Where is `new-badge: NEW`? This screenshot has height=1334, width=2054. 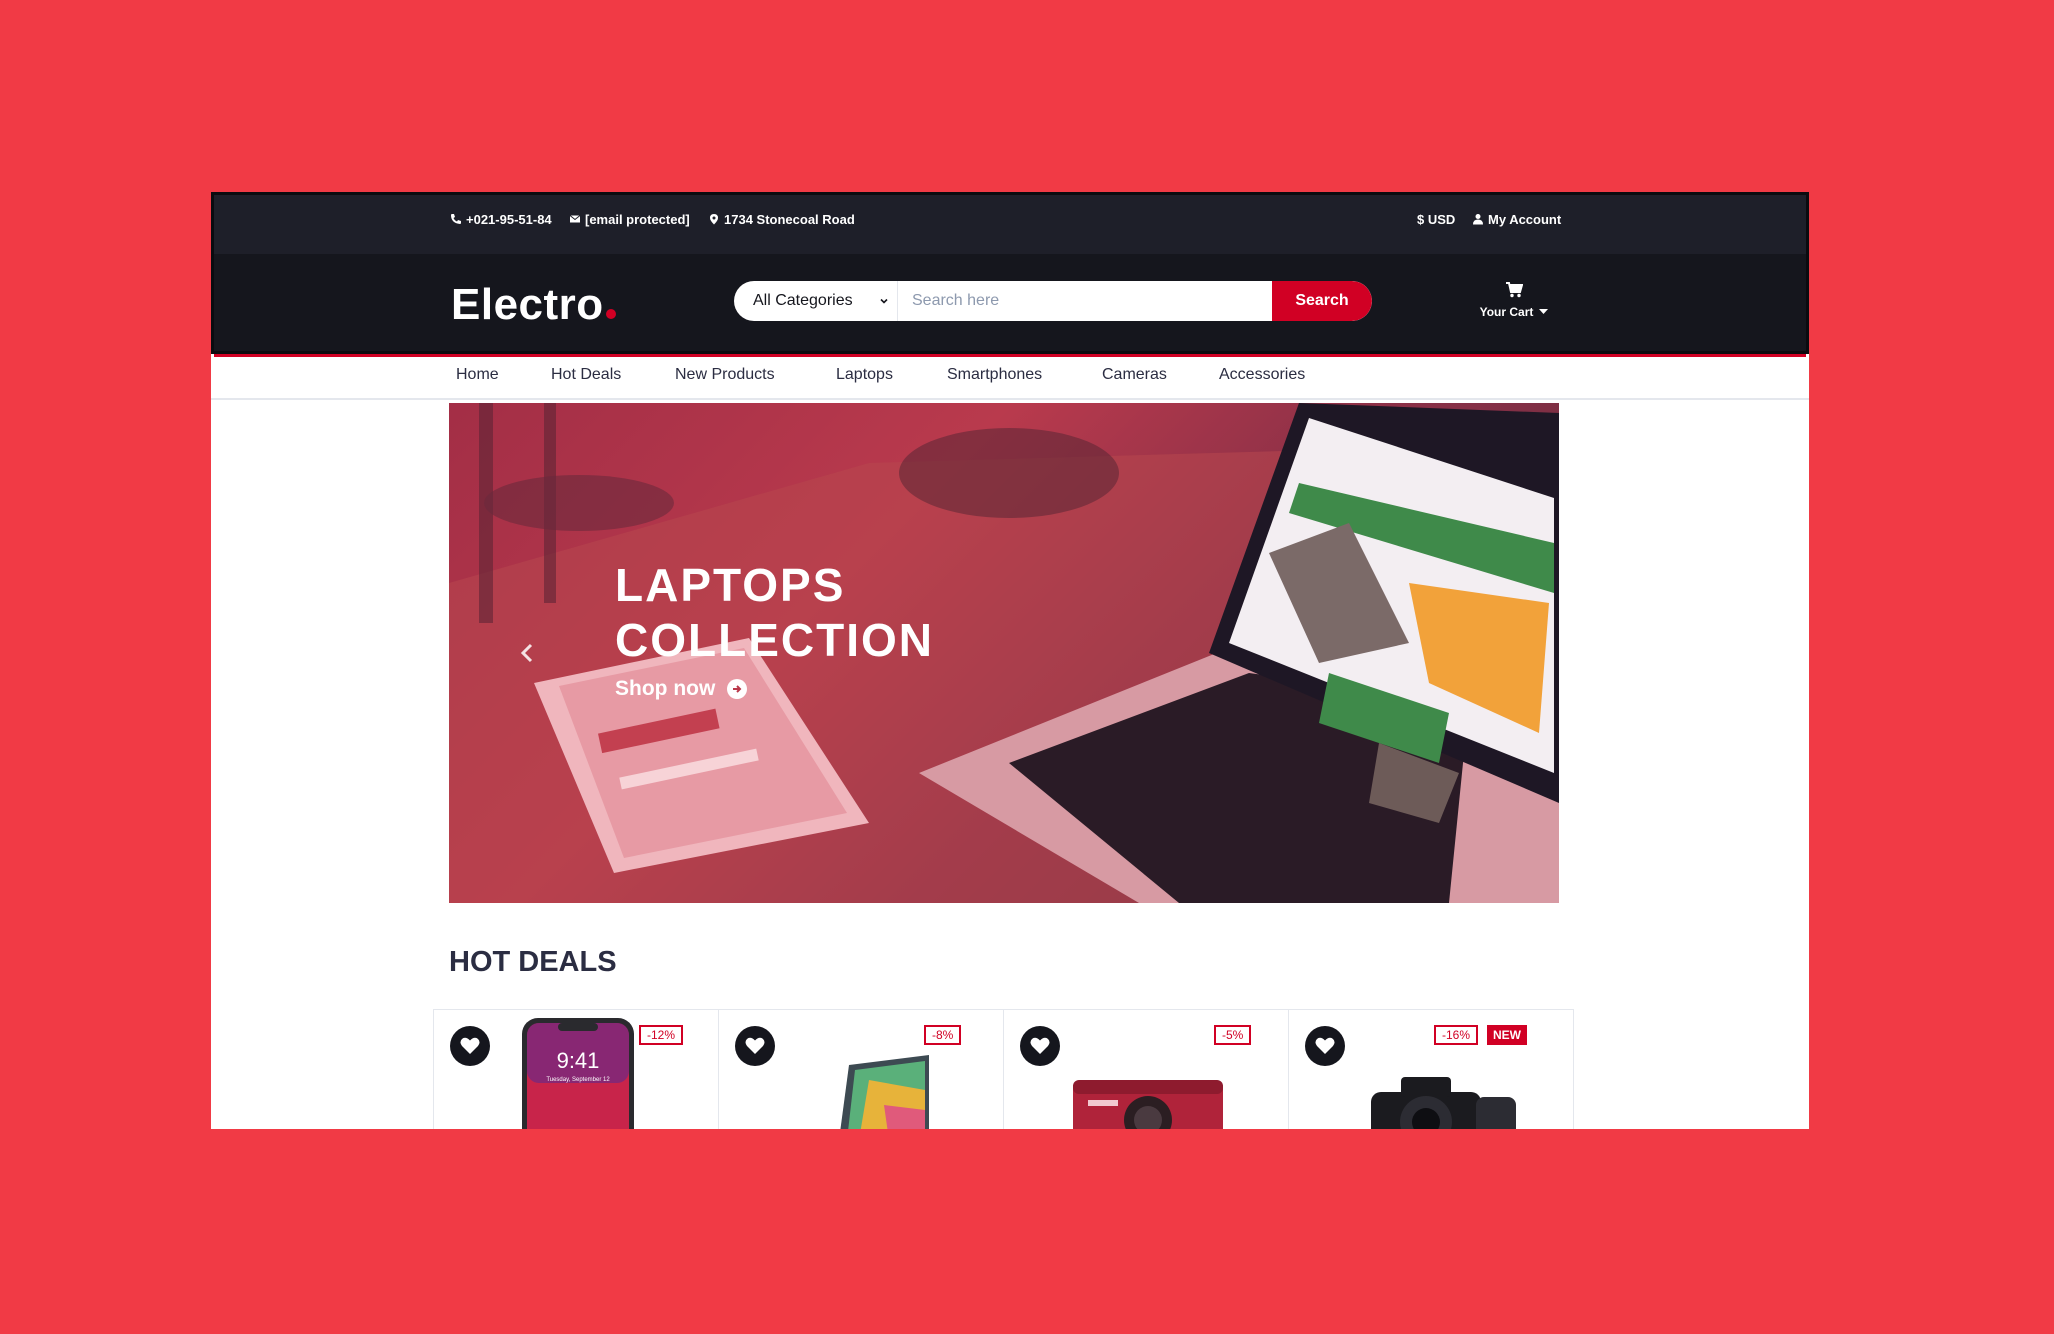 new-badge: NEW is located at coordinates (1507, 1035).